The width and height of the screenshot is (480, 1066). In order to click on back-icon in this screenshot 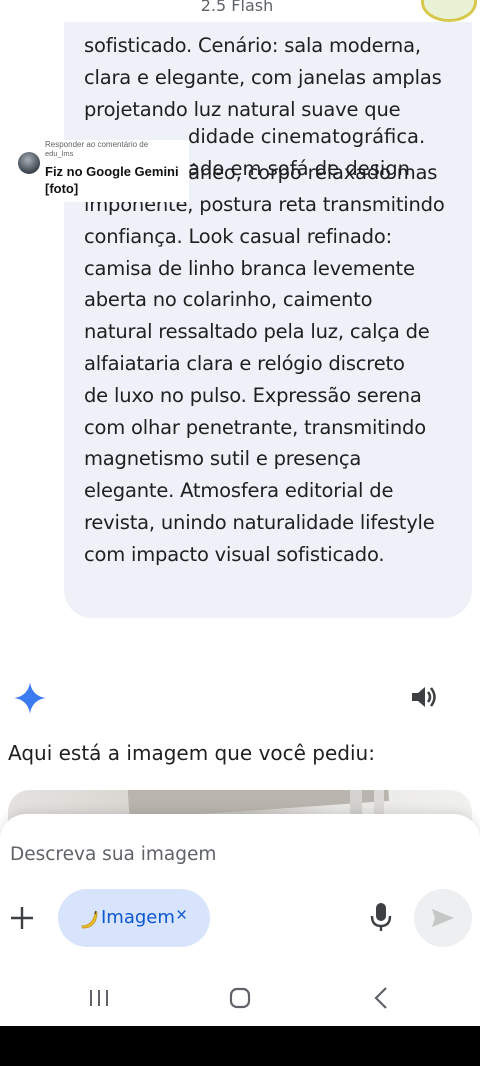, I will do `click(381, 998)`.